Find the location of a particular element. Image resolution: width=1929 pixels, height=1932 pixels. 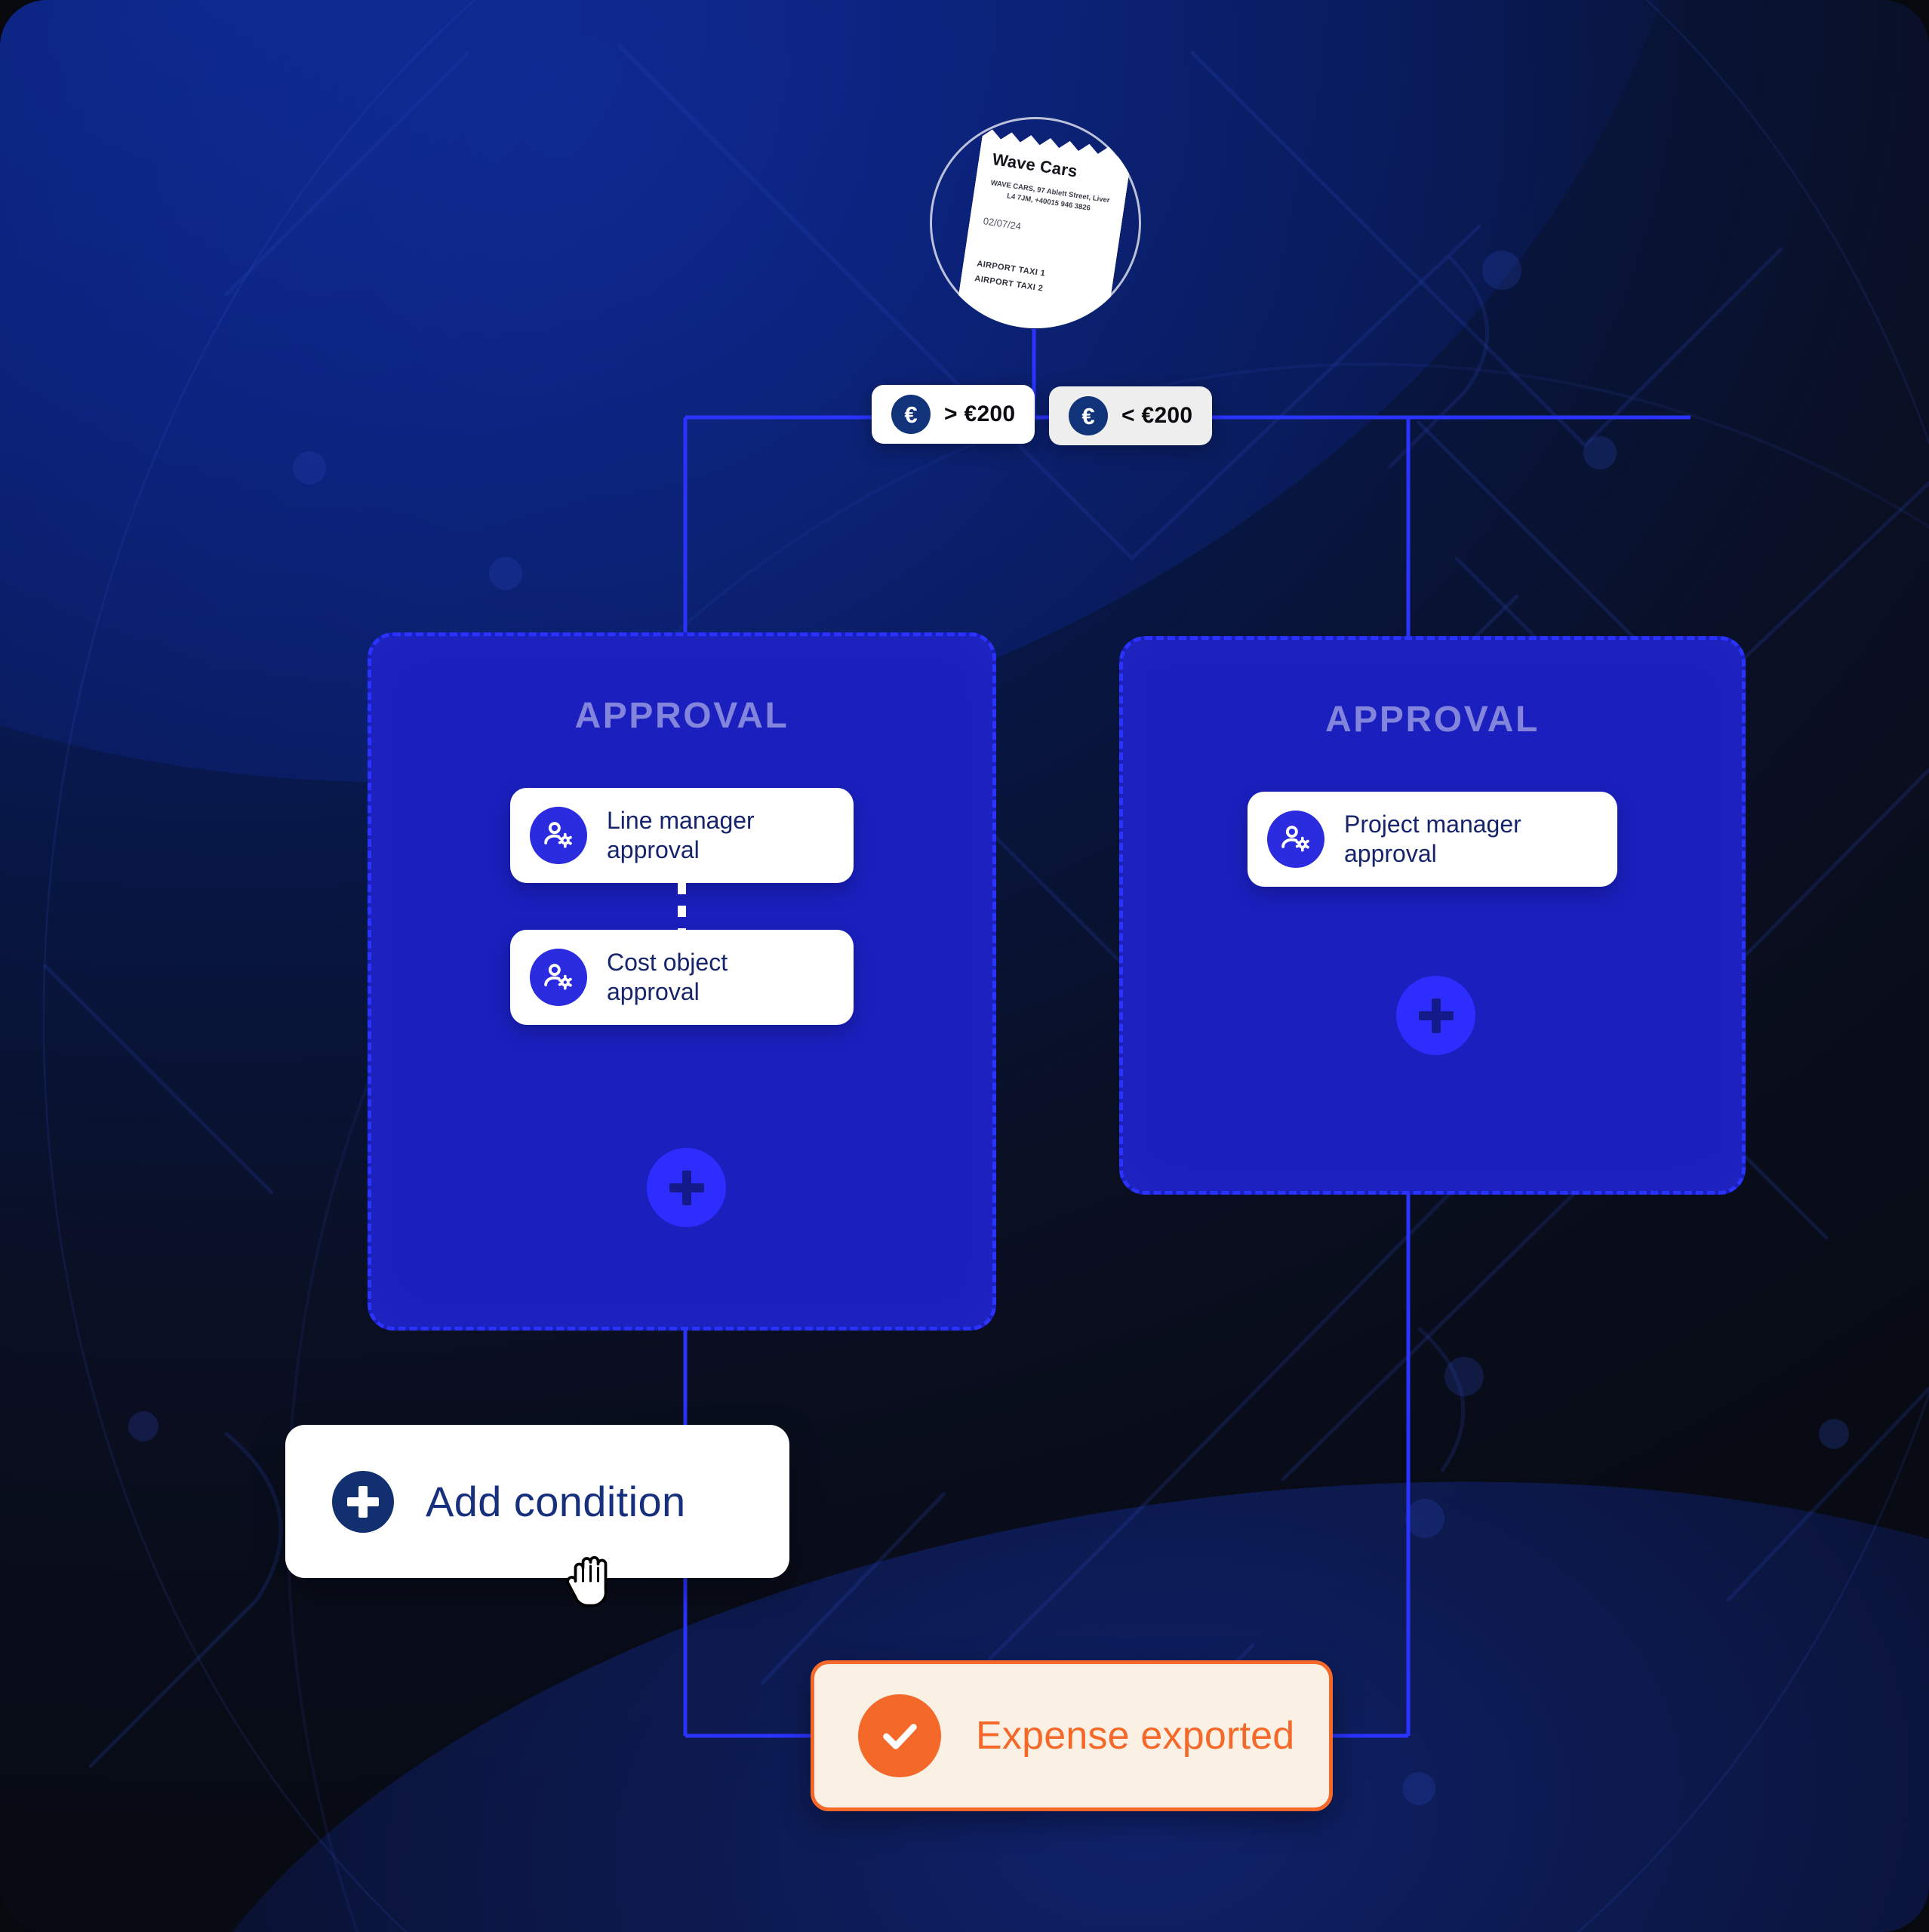

approval-branch-right: APPROVAL Project manager approval is located at coordinates (1432, 915).